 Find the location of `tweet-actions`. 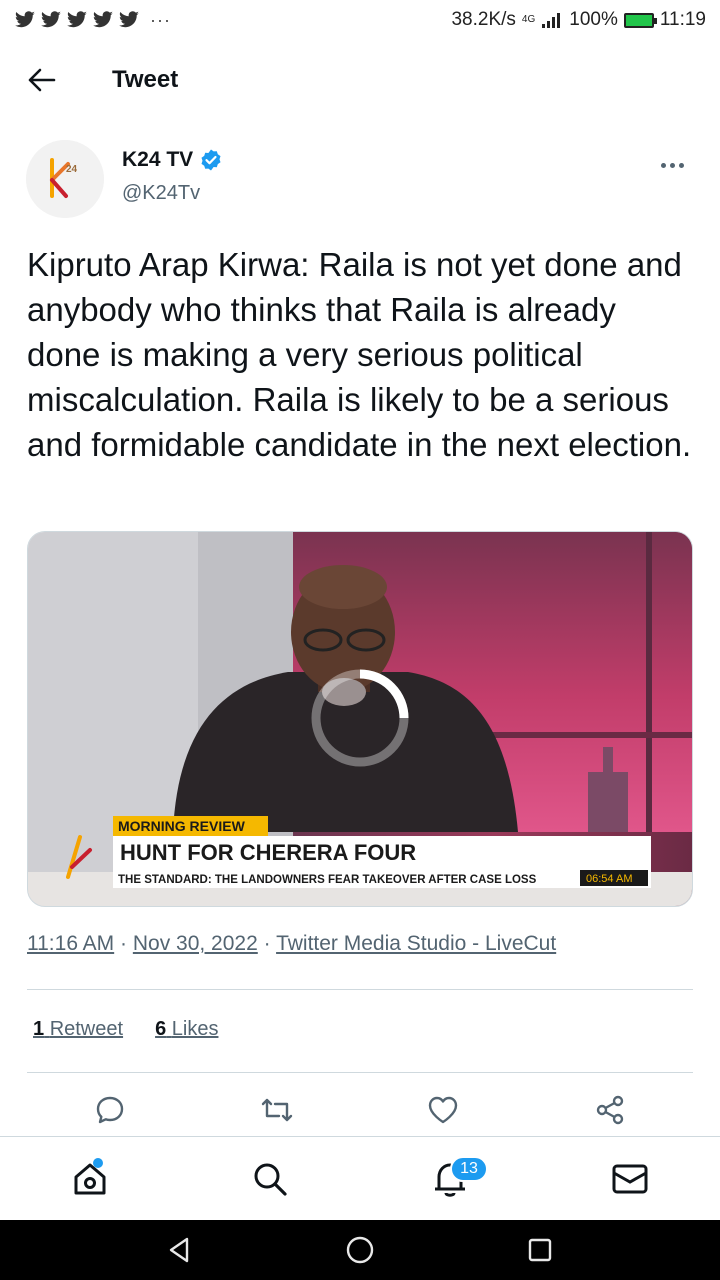

tweet-actions is located at coordinates (360, 1110).